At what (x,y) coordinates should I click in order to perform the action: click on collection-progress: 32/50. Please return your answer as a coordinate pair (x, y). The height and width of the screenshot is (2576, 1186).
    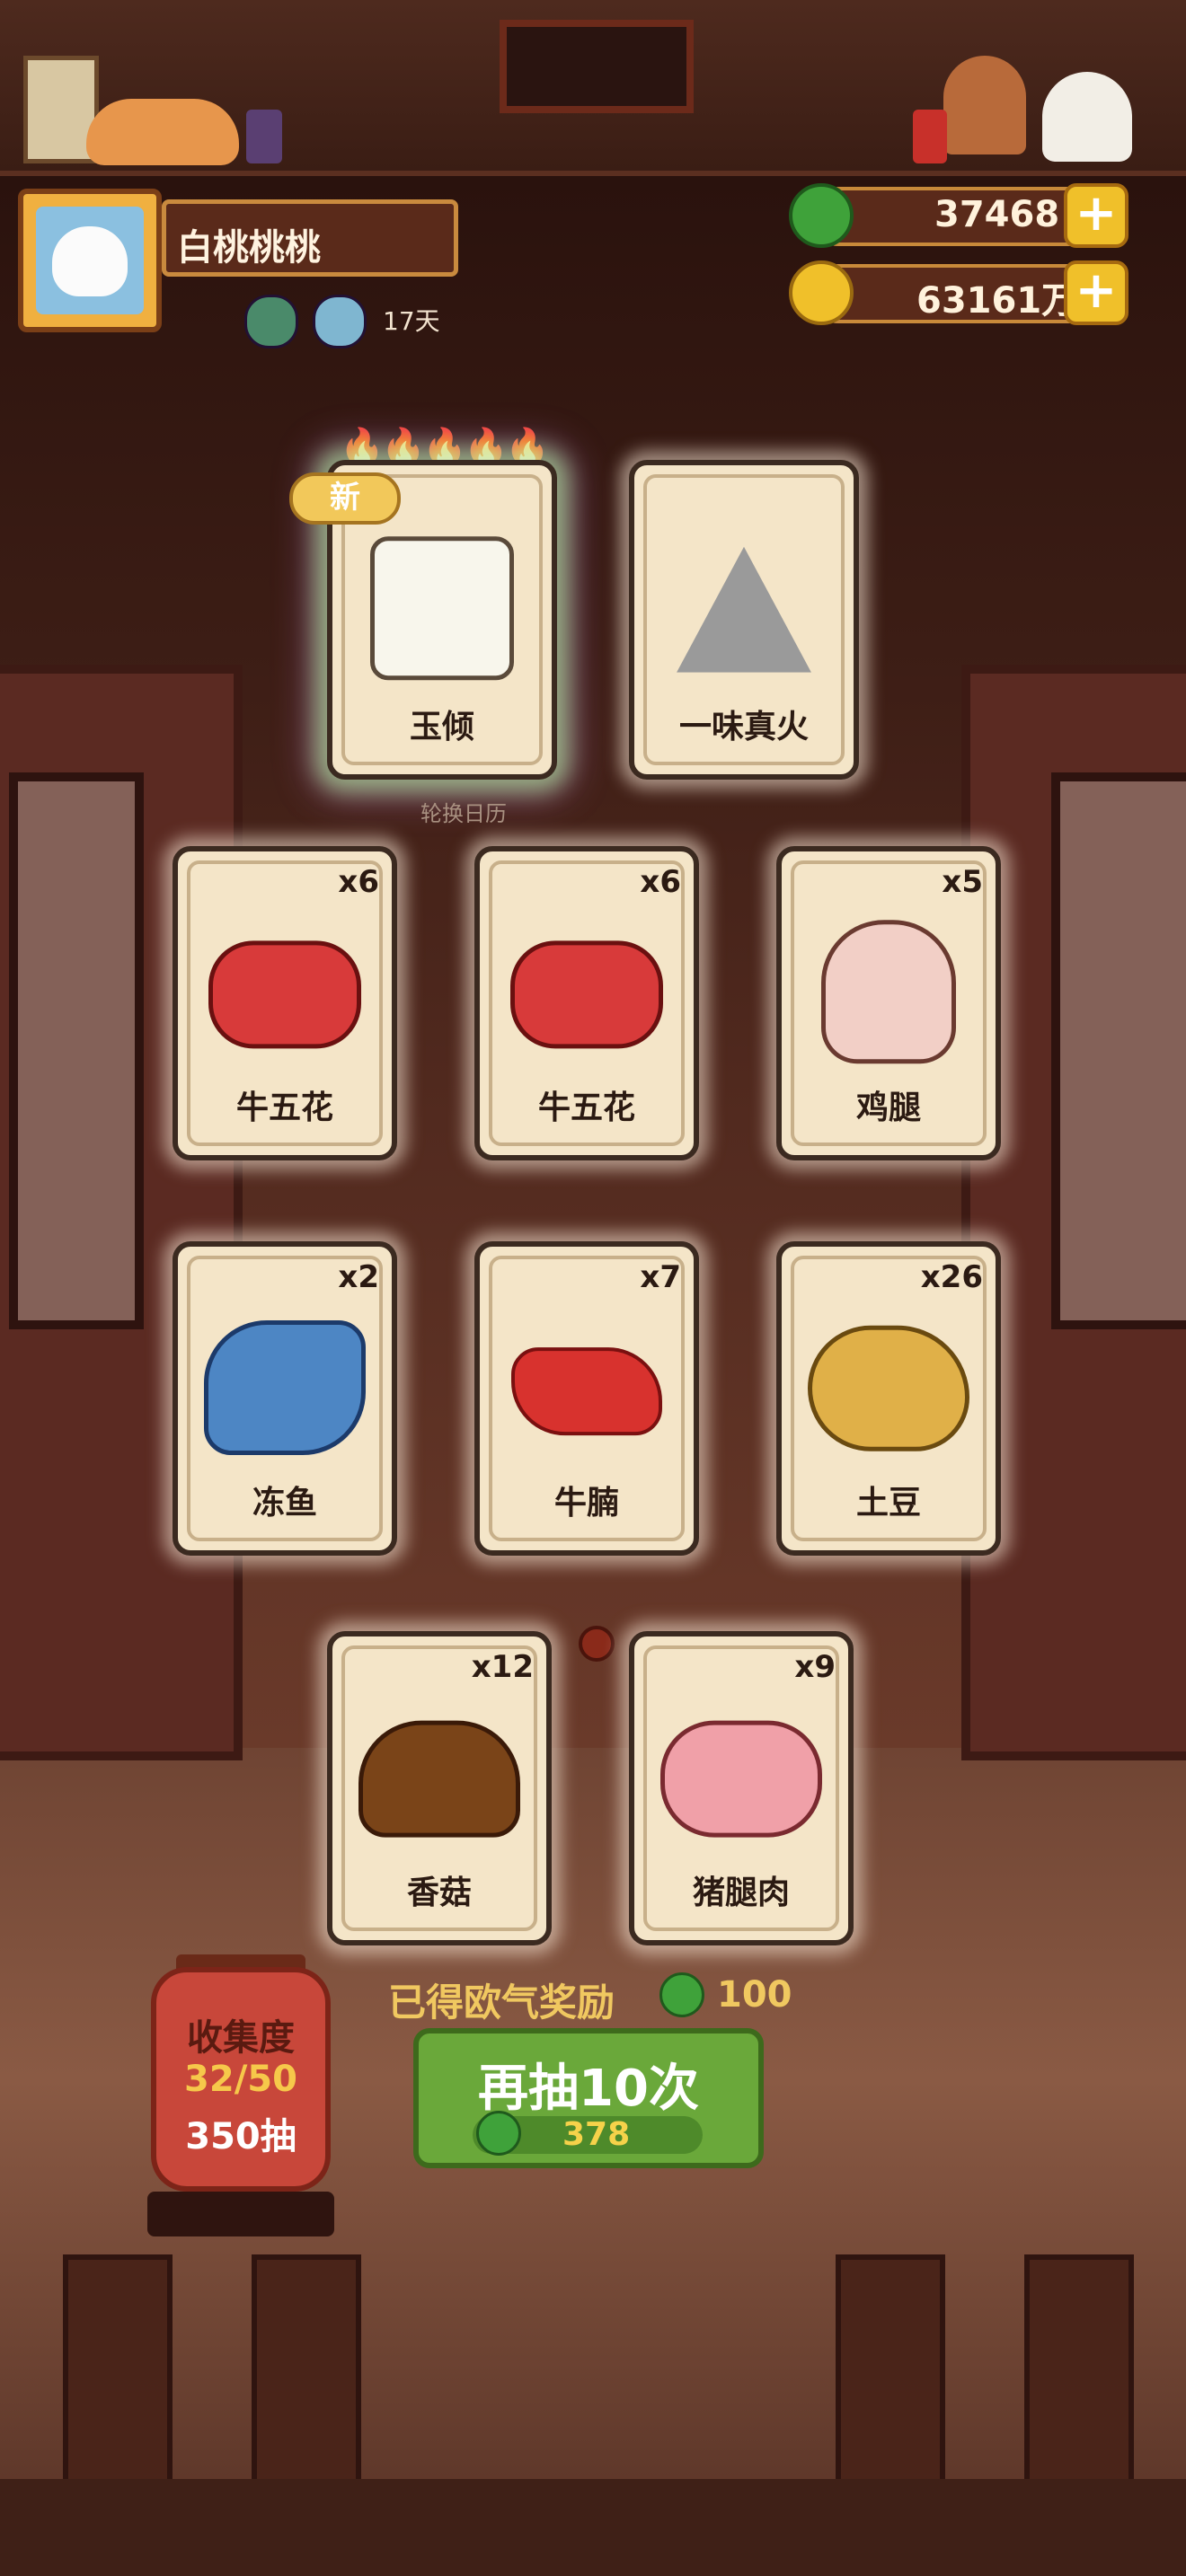
    Looking at the image, I should click on (240, 2079).